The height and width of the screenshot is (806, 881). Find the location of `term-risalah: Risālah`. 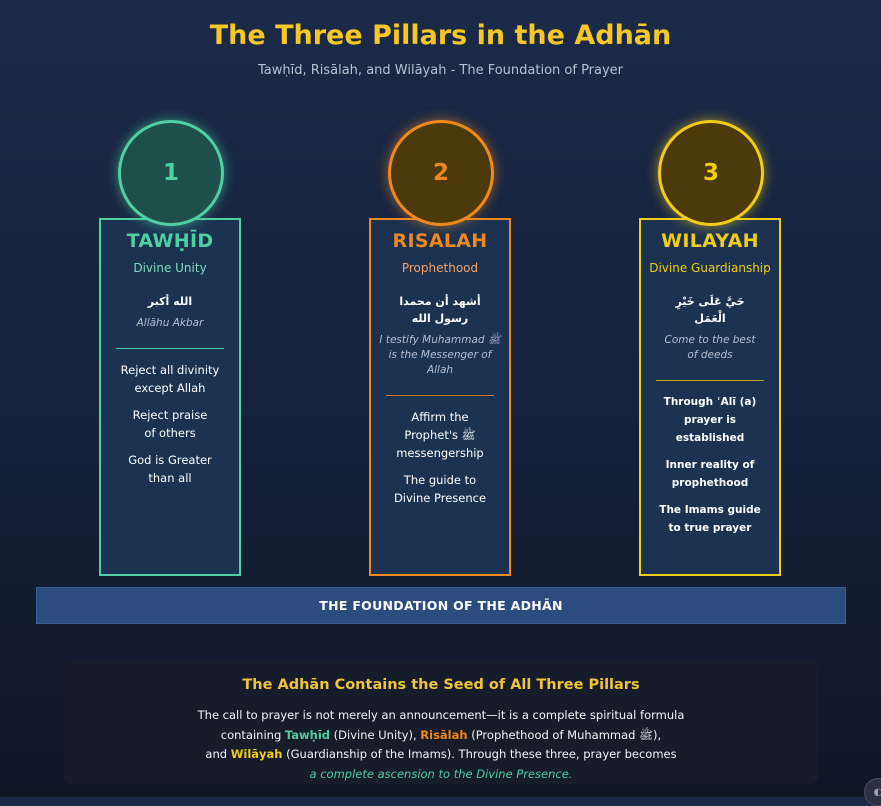

term-risalah: Risālah is located at coordinates (444, 734).